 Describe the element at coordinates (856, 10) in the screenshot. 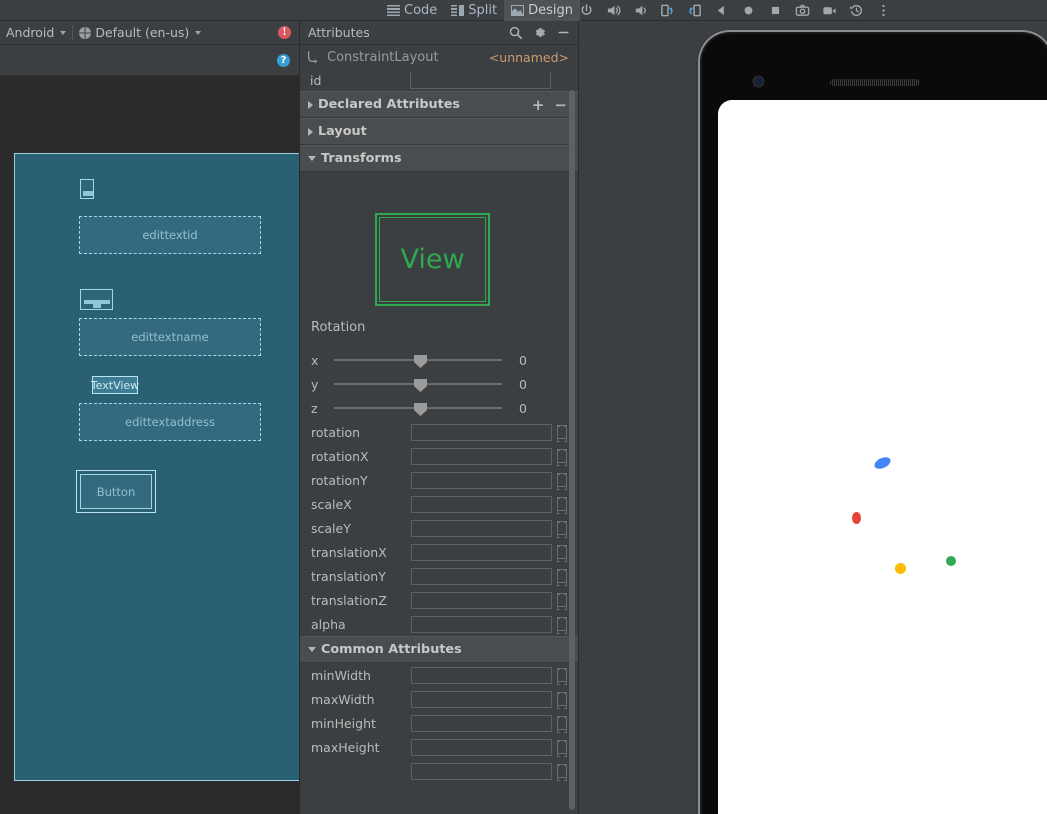

I see `history-icon` at that location.